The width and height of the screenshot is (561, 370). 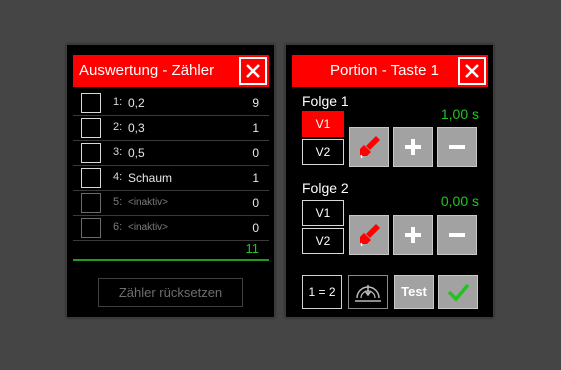 I want to click on counter-index: 6:, so click(x=118, y=227).